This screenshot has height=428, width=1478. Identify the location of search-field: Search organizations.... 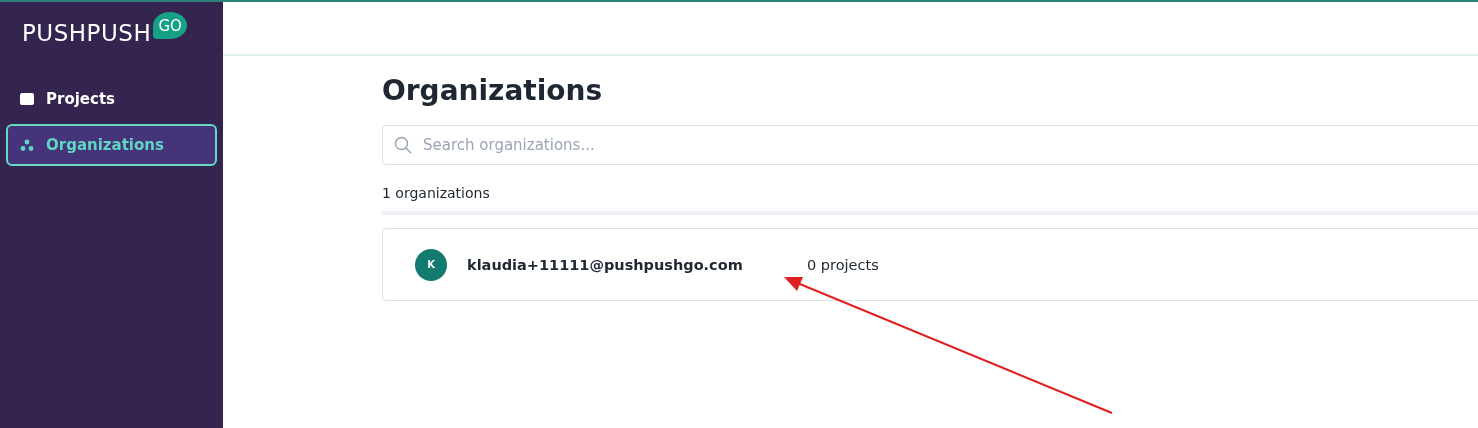
(930, 145).